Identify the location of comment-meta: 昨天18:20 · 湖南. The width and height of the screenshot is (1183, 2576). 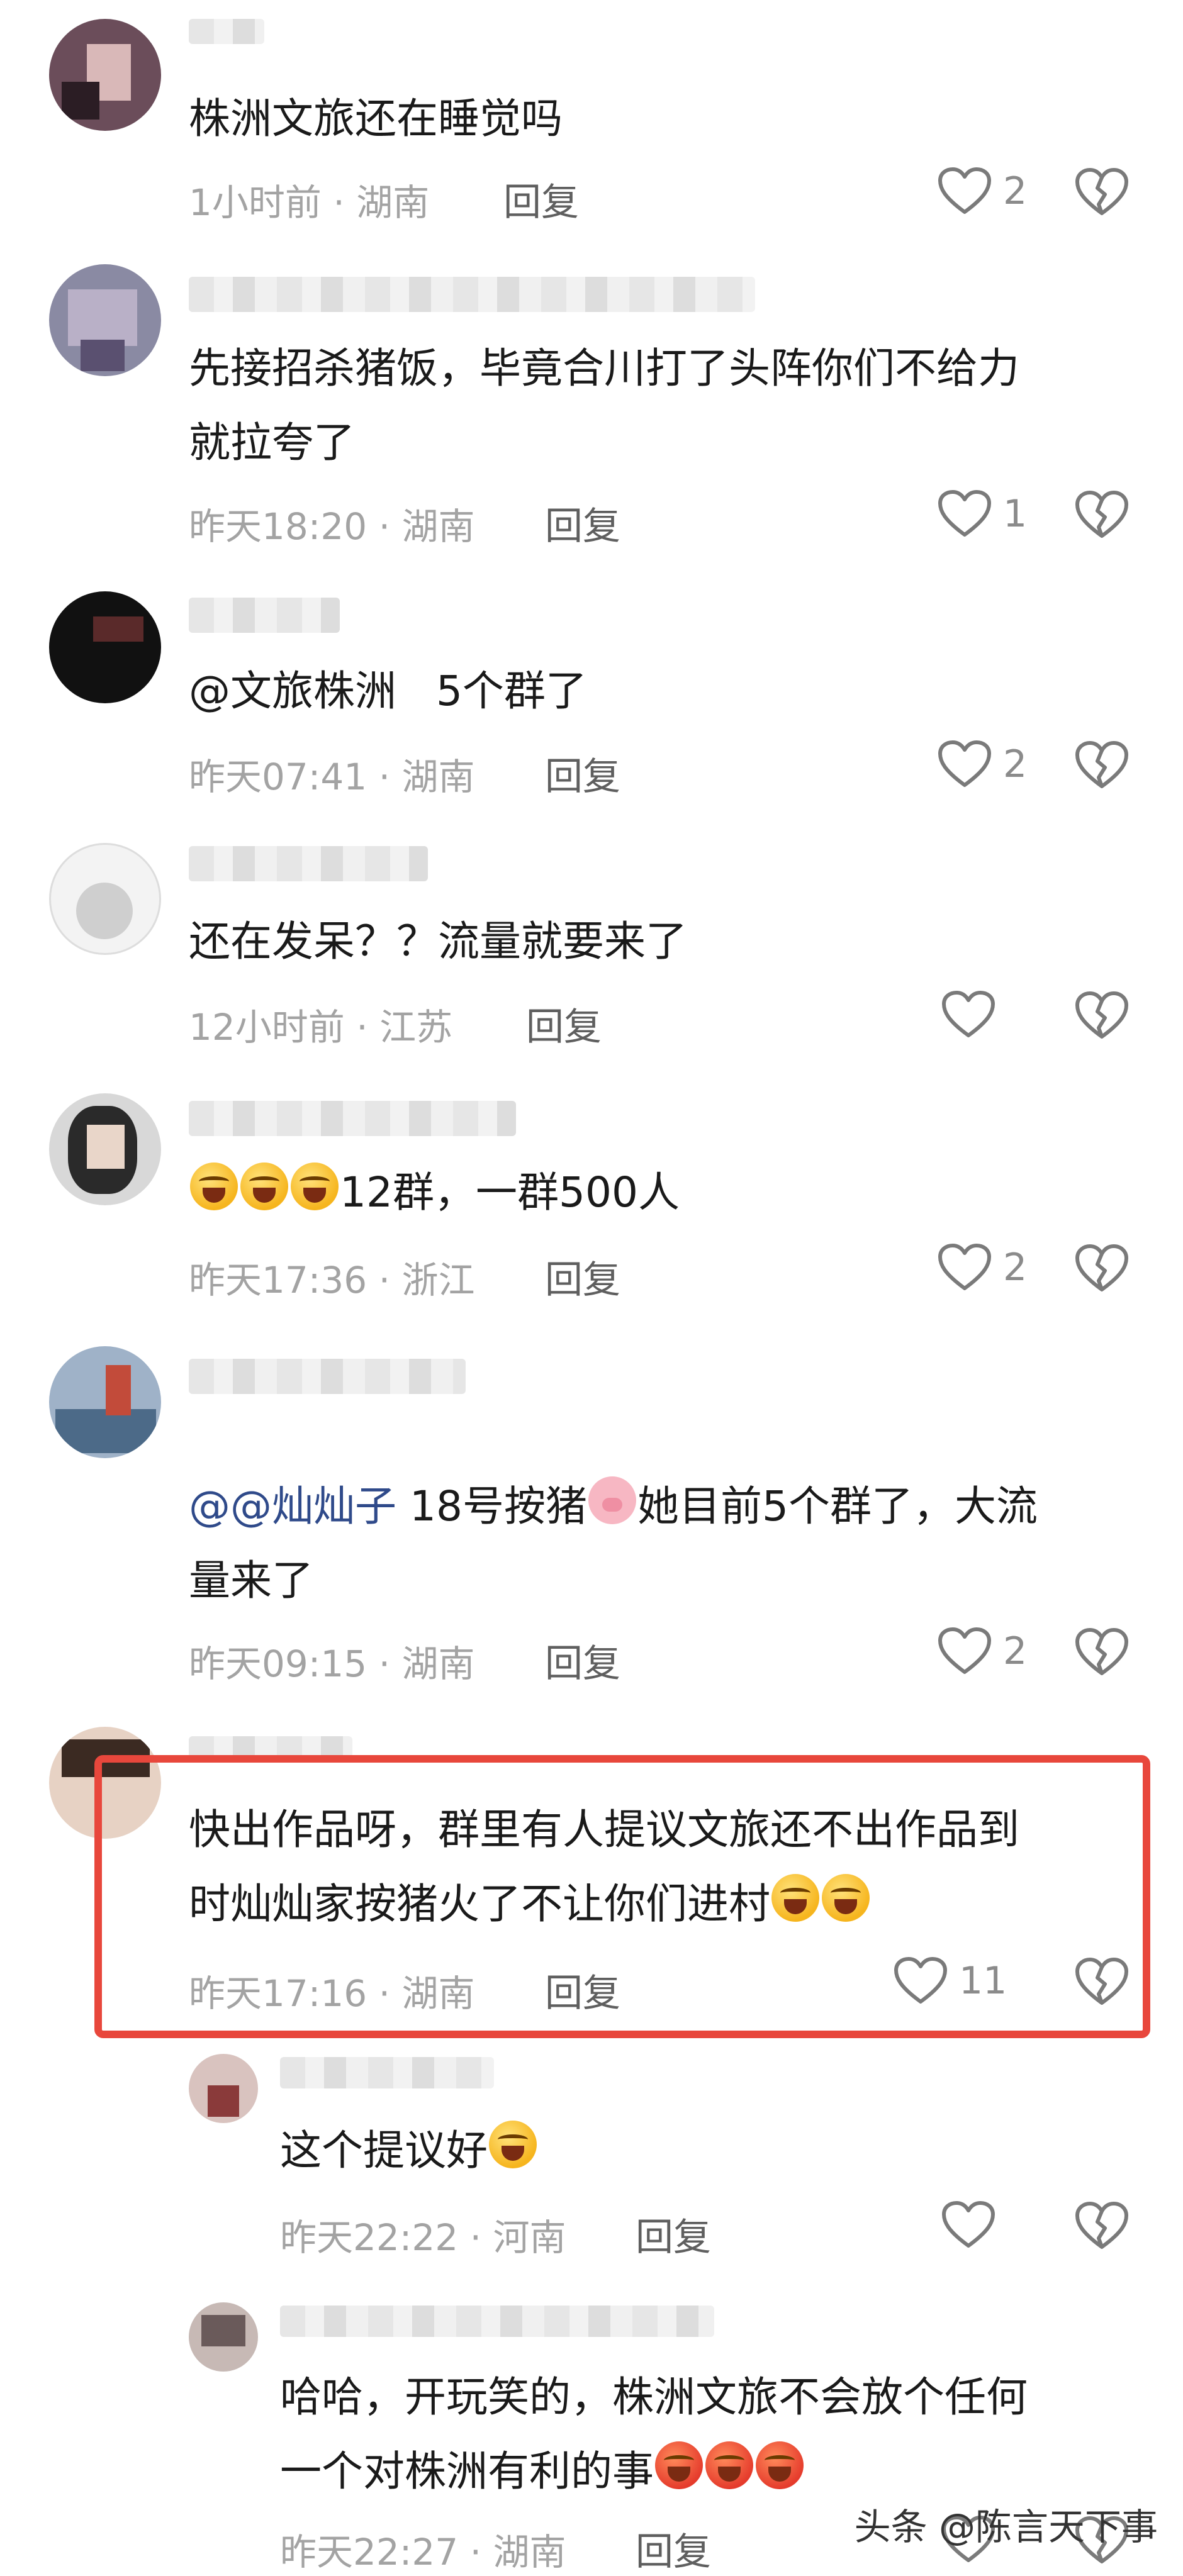
(332, 526).